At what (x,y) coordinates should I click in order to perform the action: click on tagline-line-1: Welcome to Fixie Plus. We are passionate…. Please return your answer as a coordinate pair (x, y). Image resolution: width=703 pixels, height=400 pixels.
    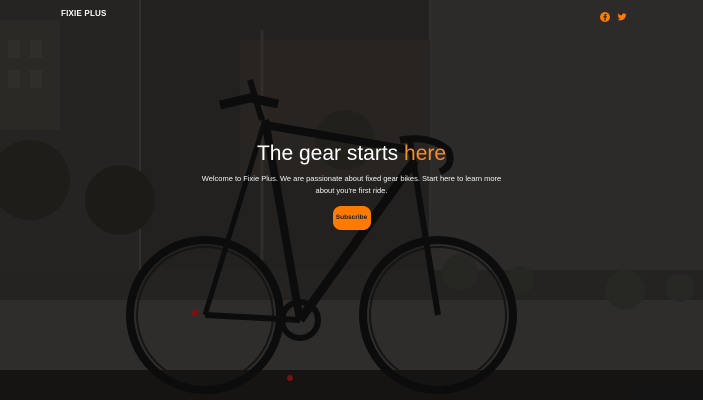
    Looking at the image, I should click on (351, 178).